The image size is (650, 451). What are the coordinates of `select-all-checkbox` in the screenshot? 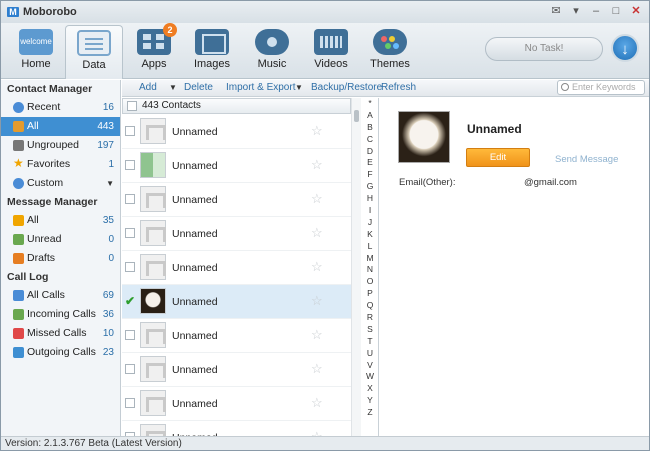 It's located at (132, 106).